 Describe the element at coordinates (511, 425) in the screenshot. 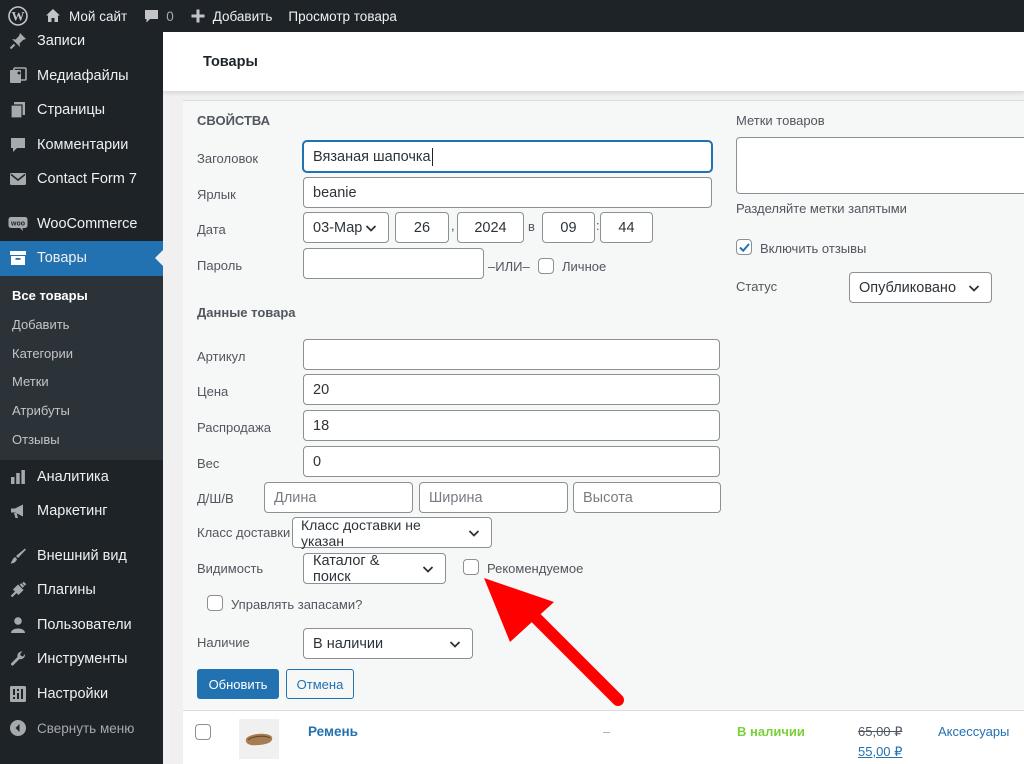

I see `sale-price-input: 18` at that location.